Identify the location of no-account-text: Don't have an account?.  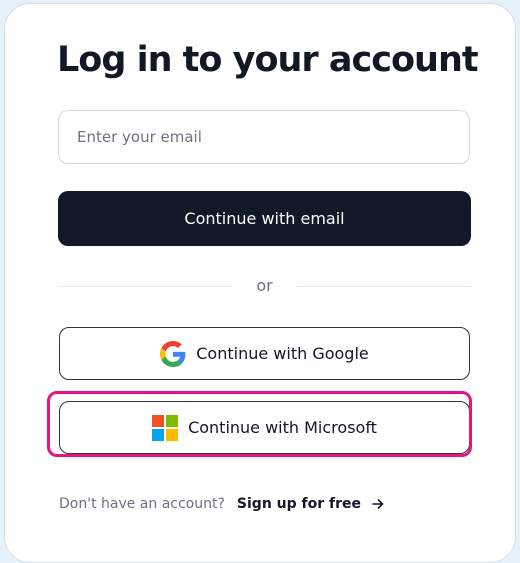
(142, 504).